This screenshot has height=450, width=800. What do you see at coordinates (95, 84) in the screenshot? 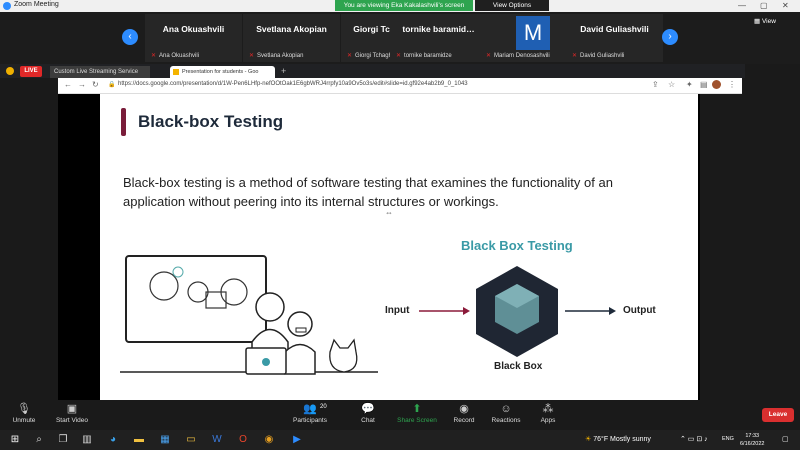
I see `reload-icon: ↻` at bounding box center [95, 84].